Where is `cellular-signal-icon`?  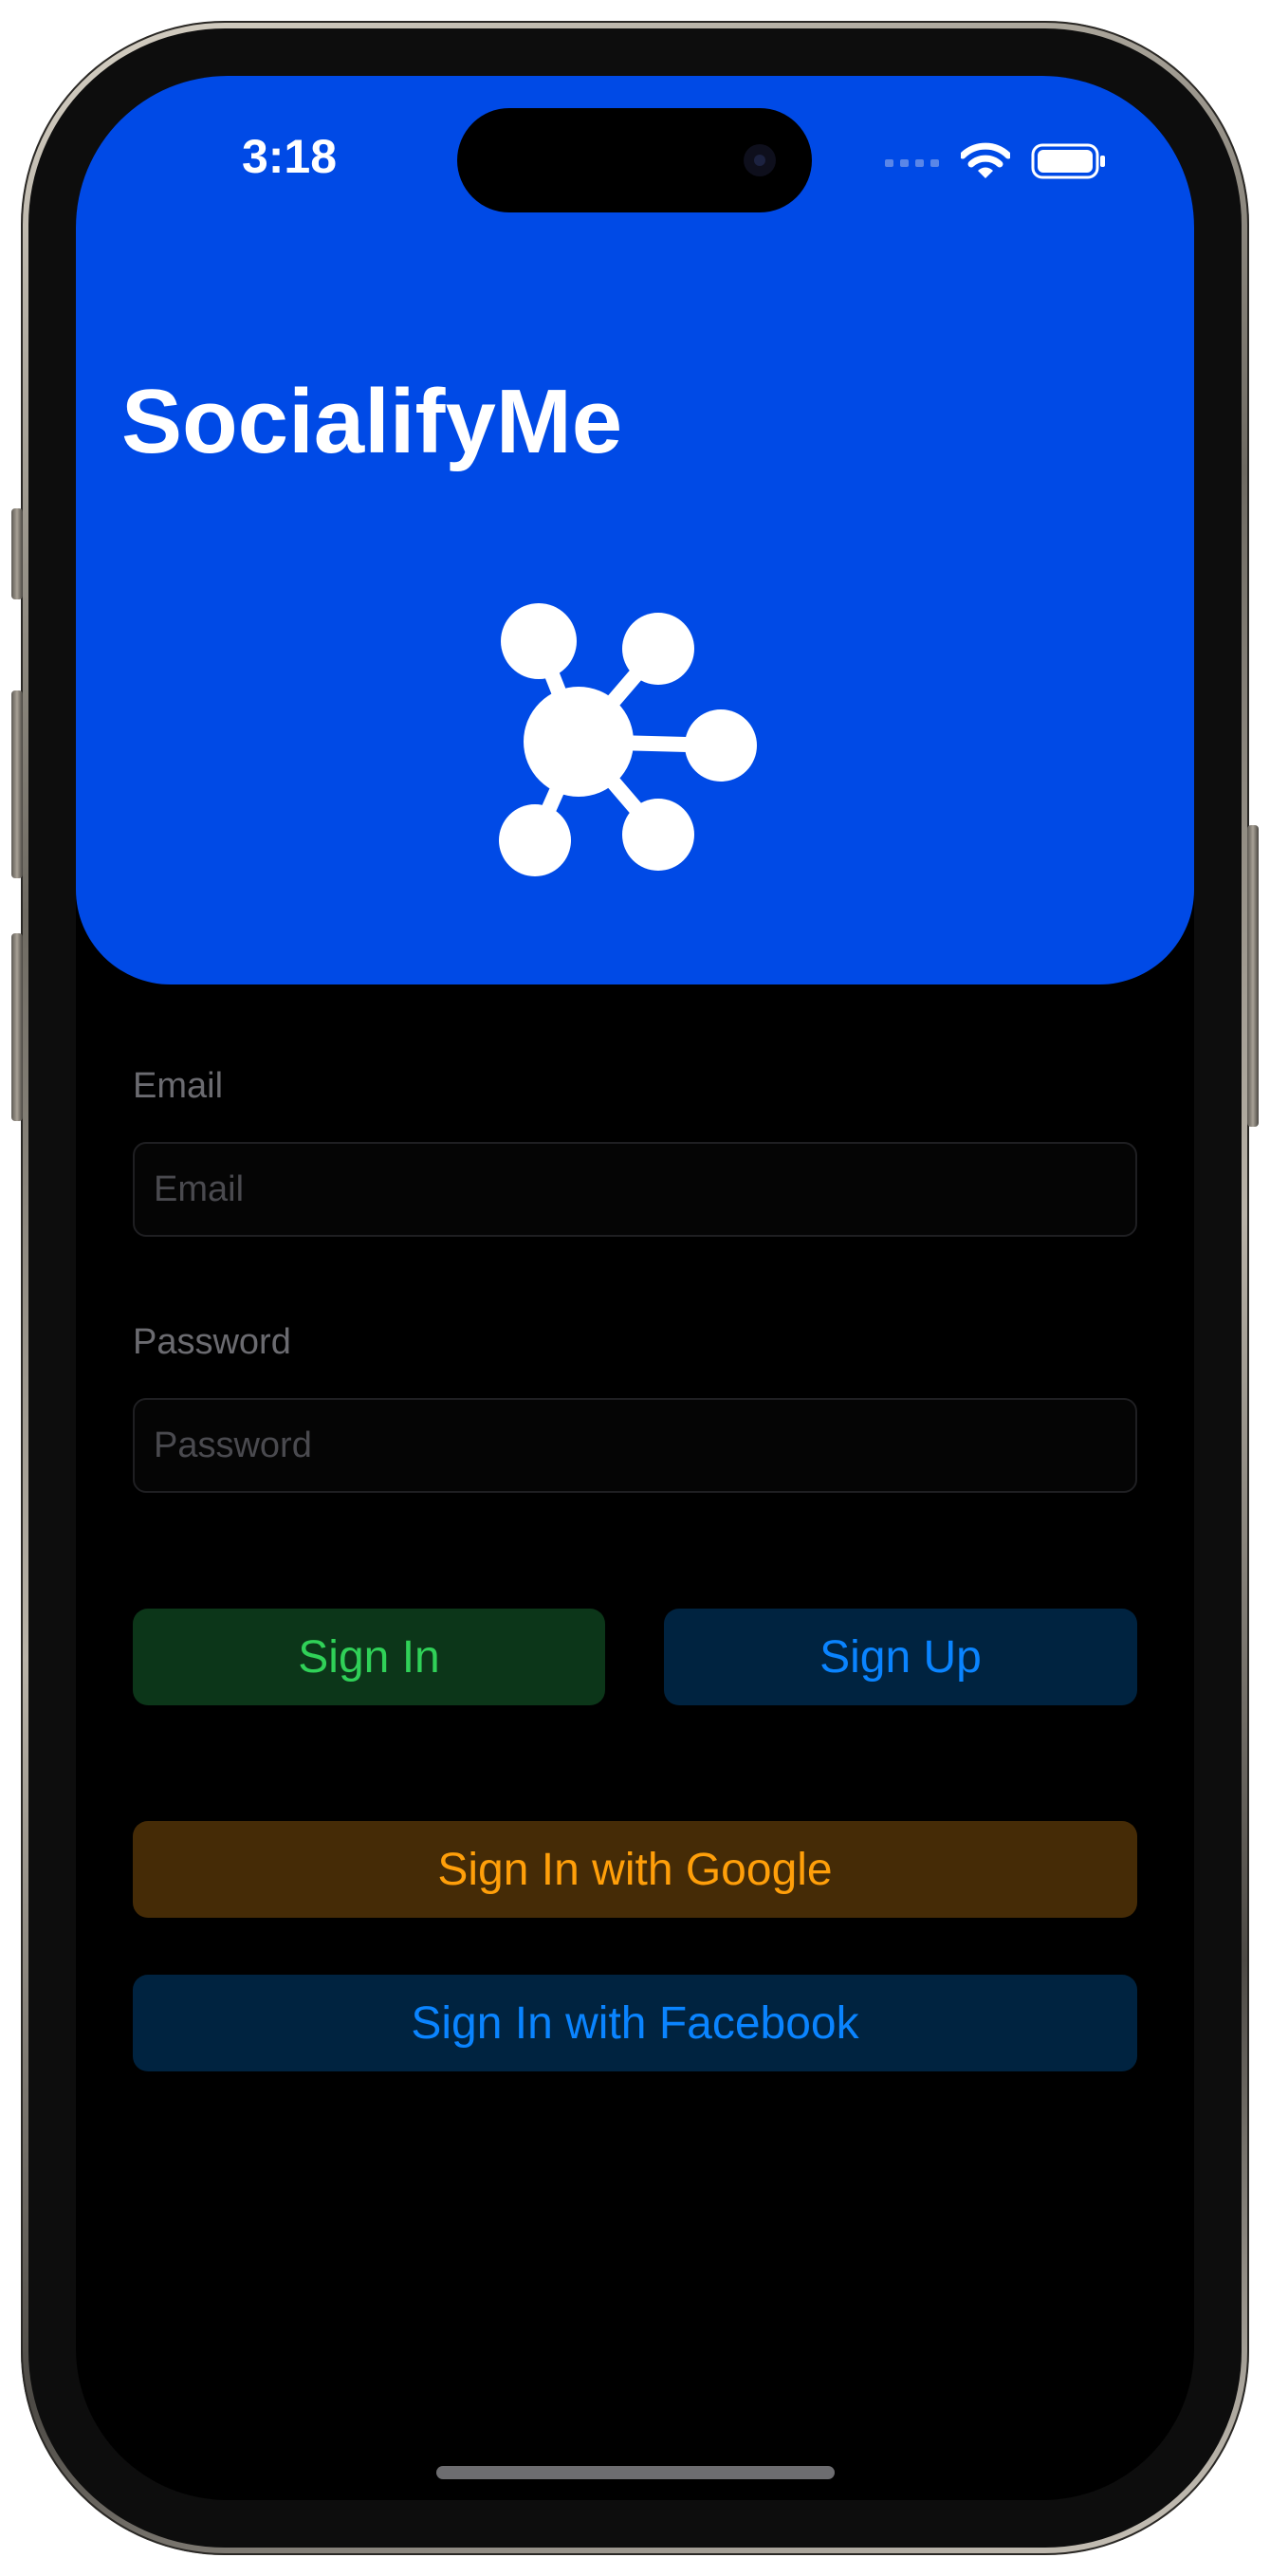
cellular-signal-icon is located at coordinates (912, 163).